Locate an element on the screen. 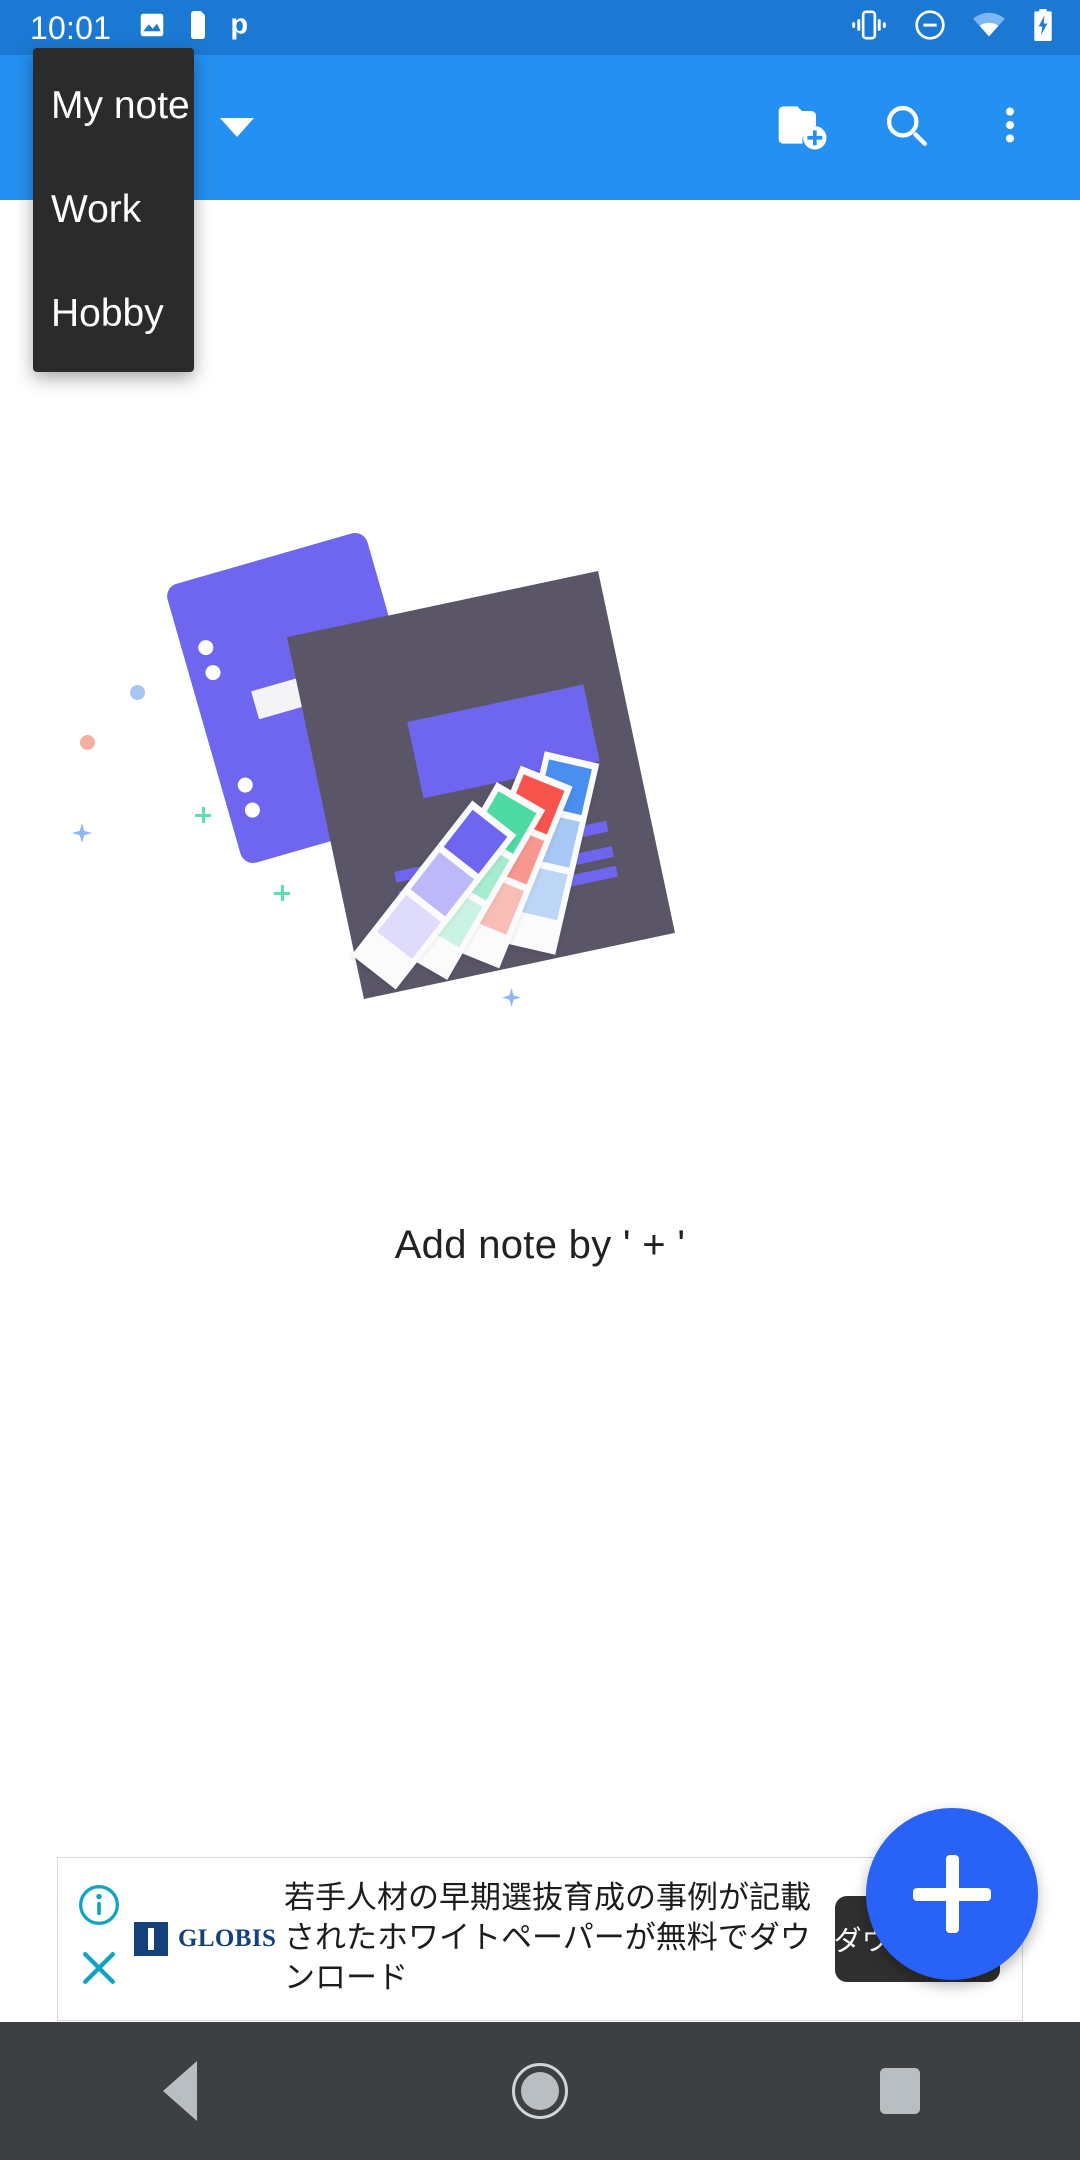 The width and height of the screenshot is (1080, 2160). sim-card-icon is located at coordinates (198, 27).